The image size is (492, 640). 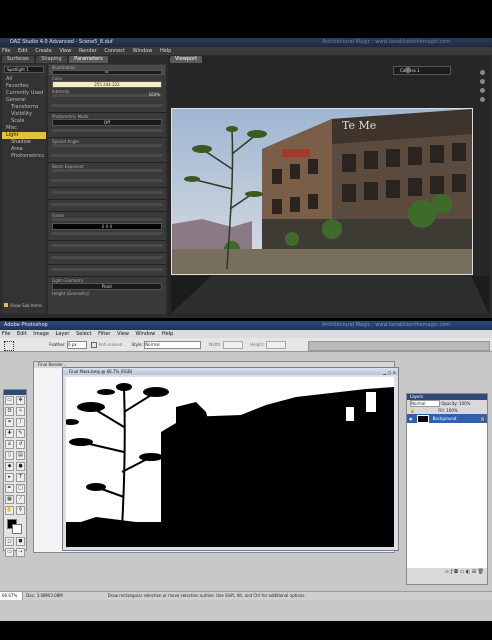 I want to click on property-row-beam-exponent: Beam Exponent, so click(x=107, y=170).